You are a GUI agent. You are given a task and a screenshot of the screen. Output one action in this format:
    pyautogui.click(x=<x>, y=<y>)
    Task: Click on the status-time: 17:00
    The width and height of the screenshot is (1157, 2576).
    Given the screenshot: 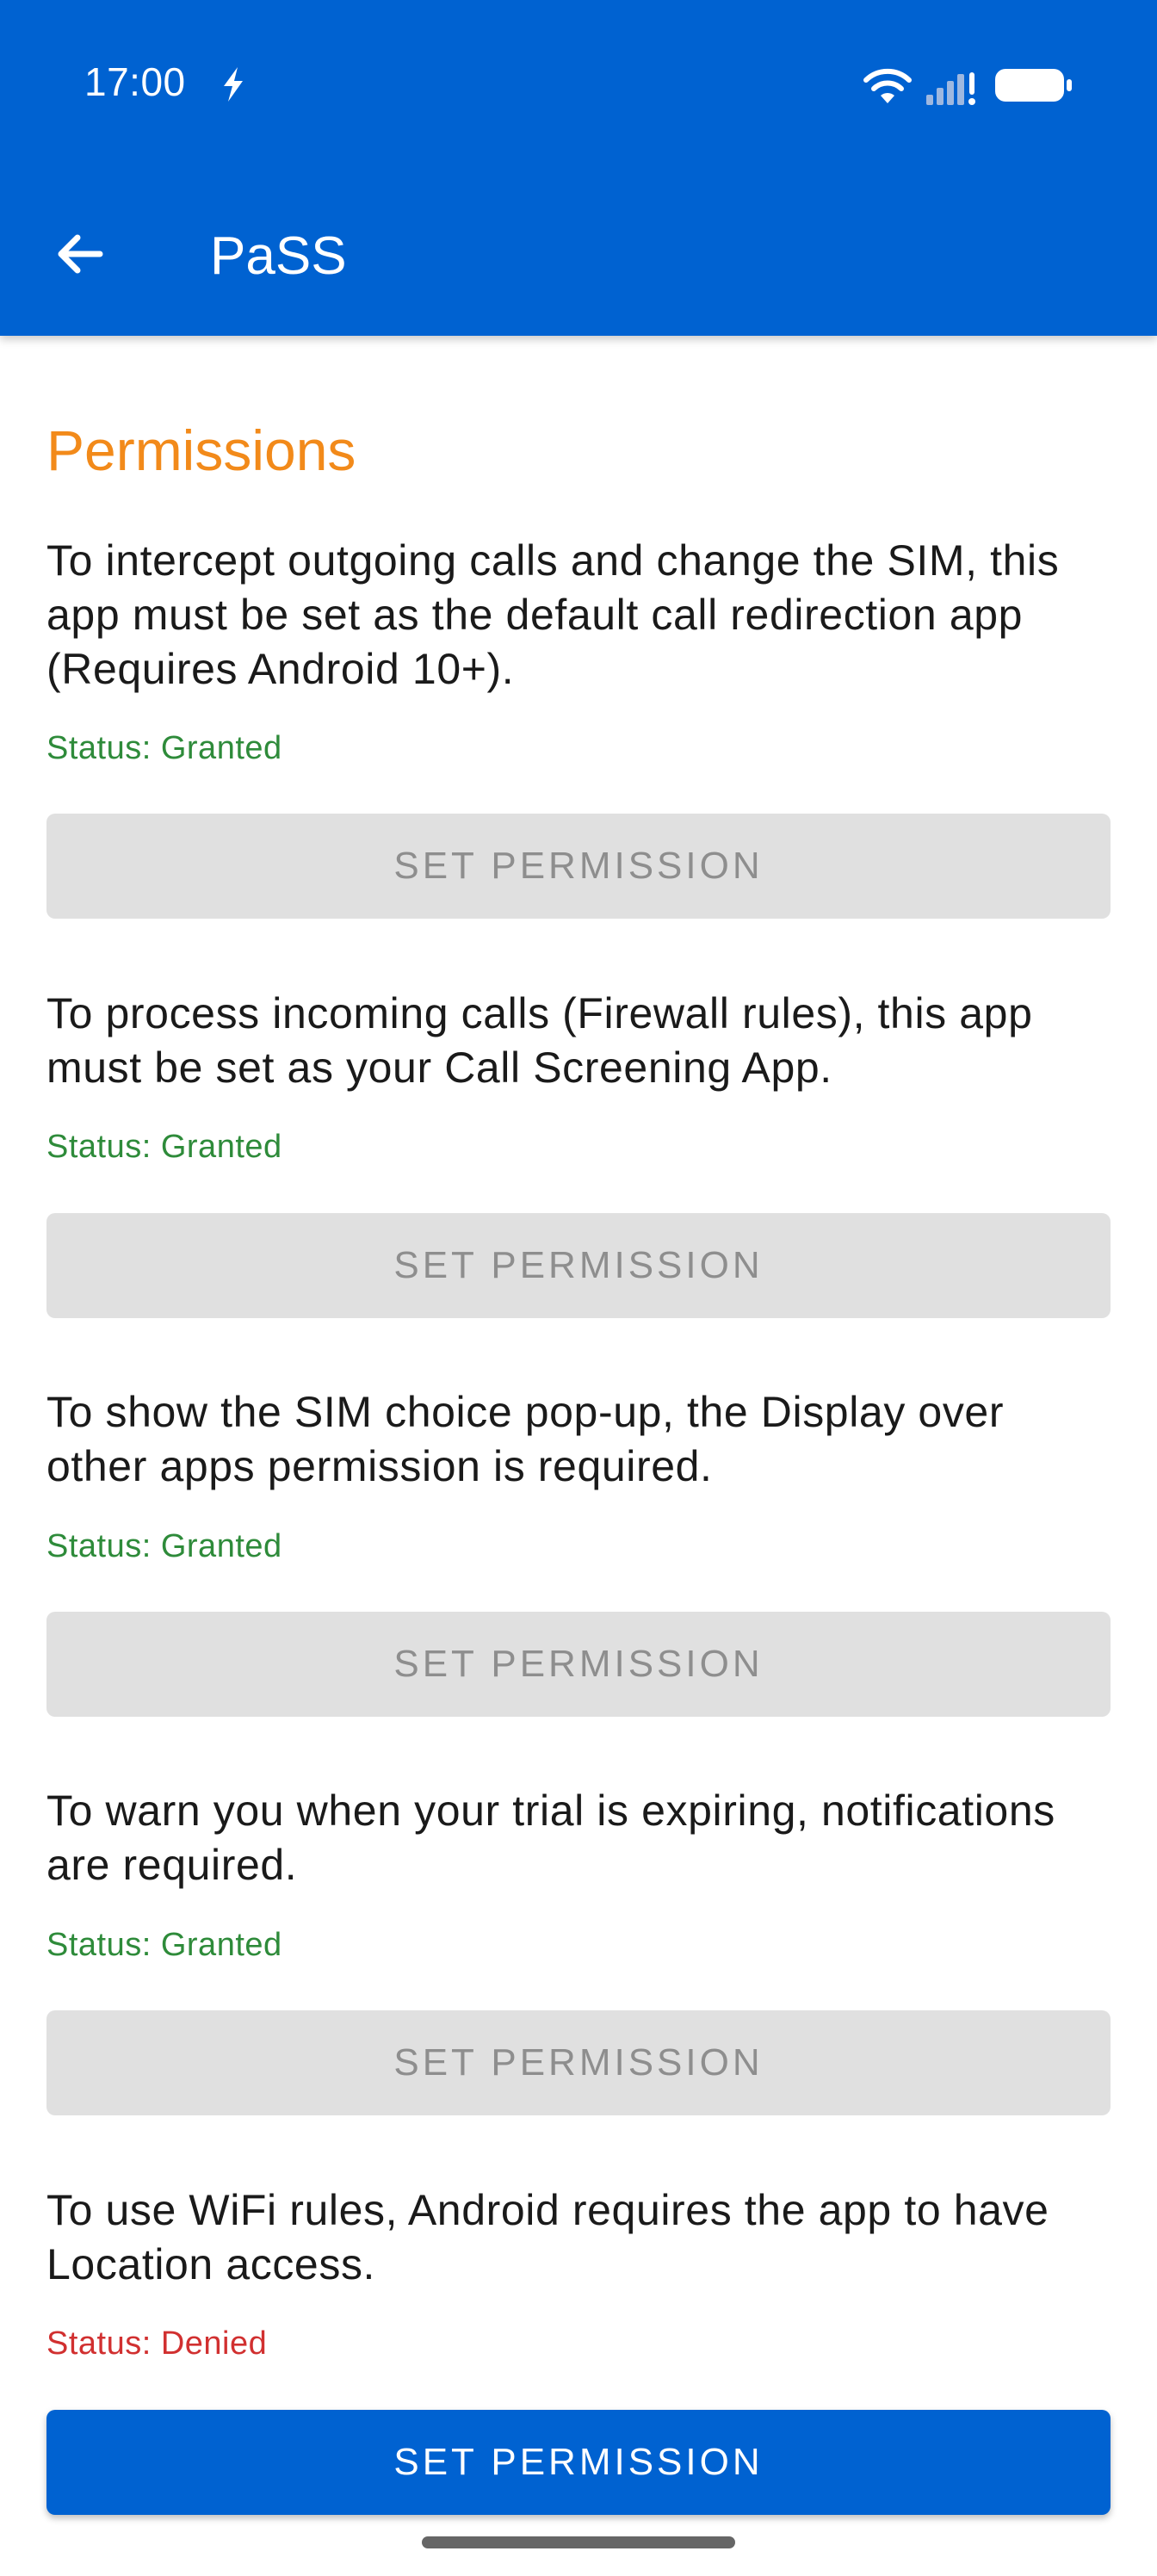 What is the action you would take?
    pyautogui.click(x=135, y=81)
    